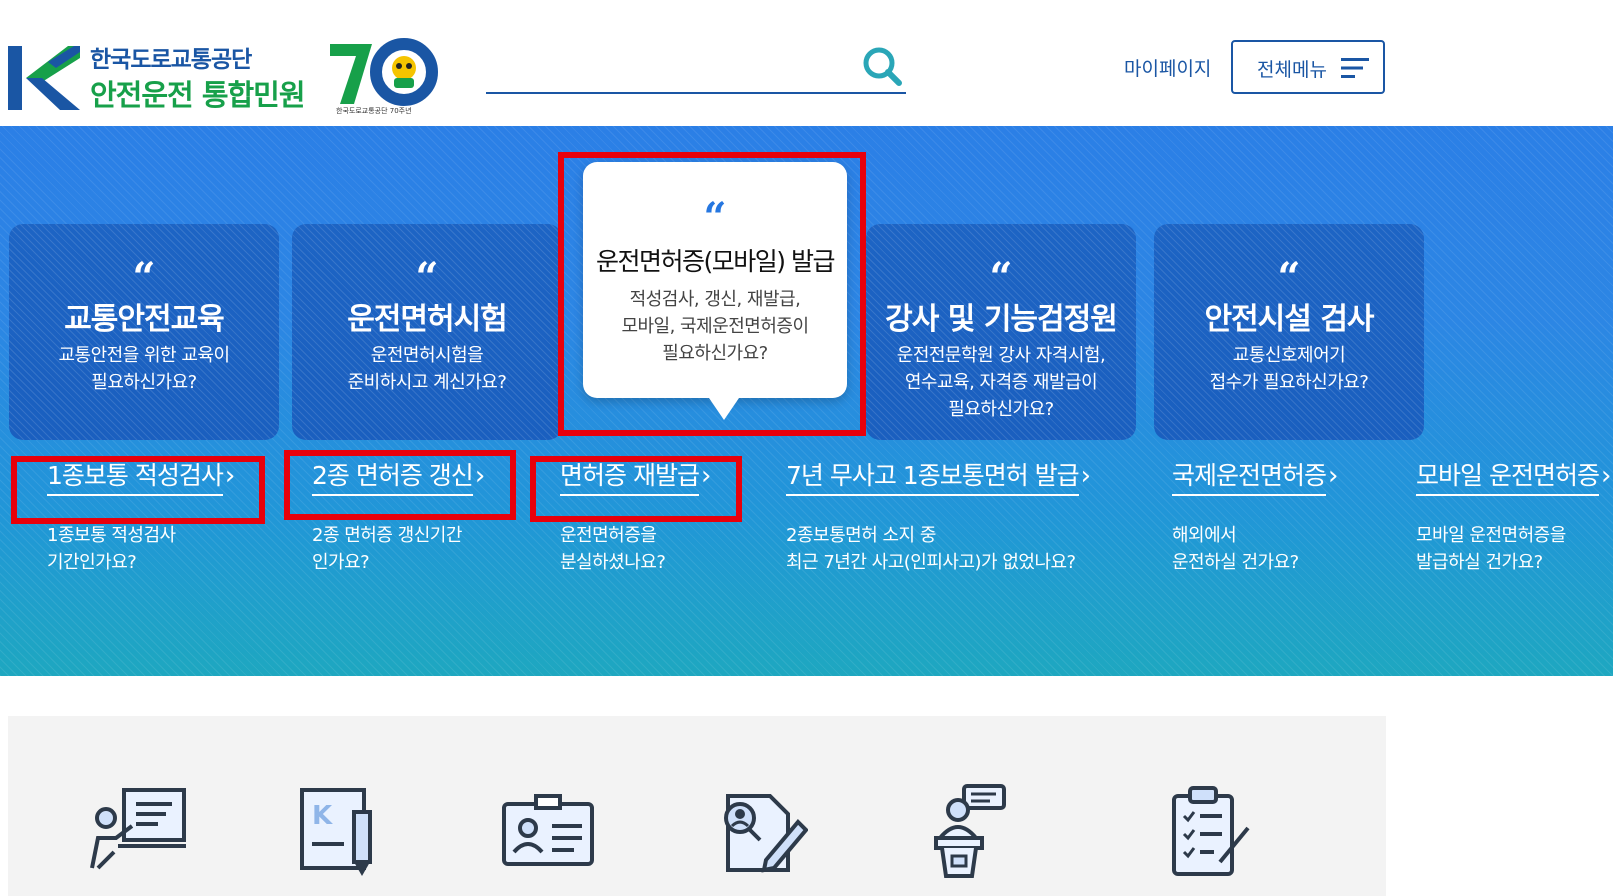 This screenshot has width=1613, height=896. What do you see at coordinates (1249, 476) in the screenshot?
I see `sublink-title: 국제운전면허증` at bounding box center [1249, 476].